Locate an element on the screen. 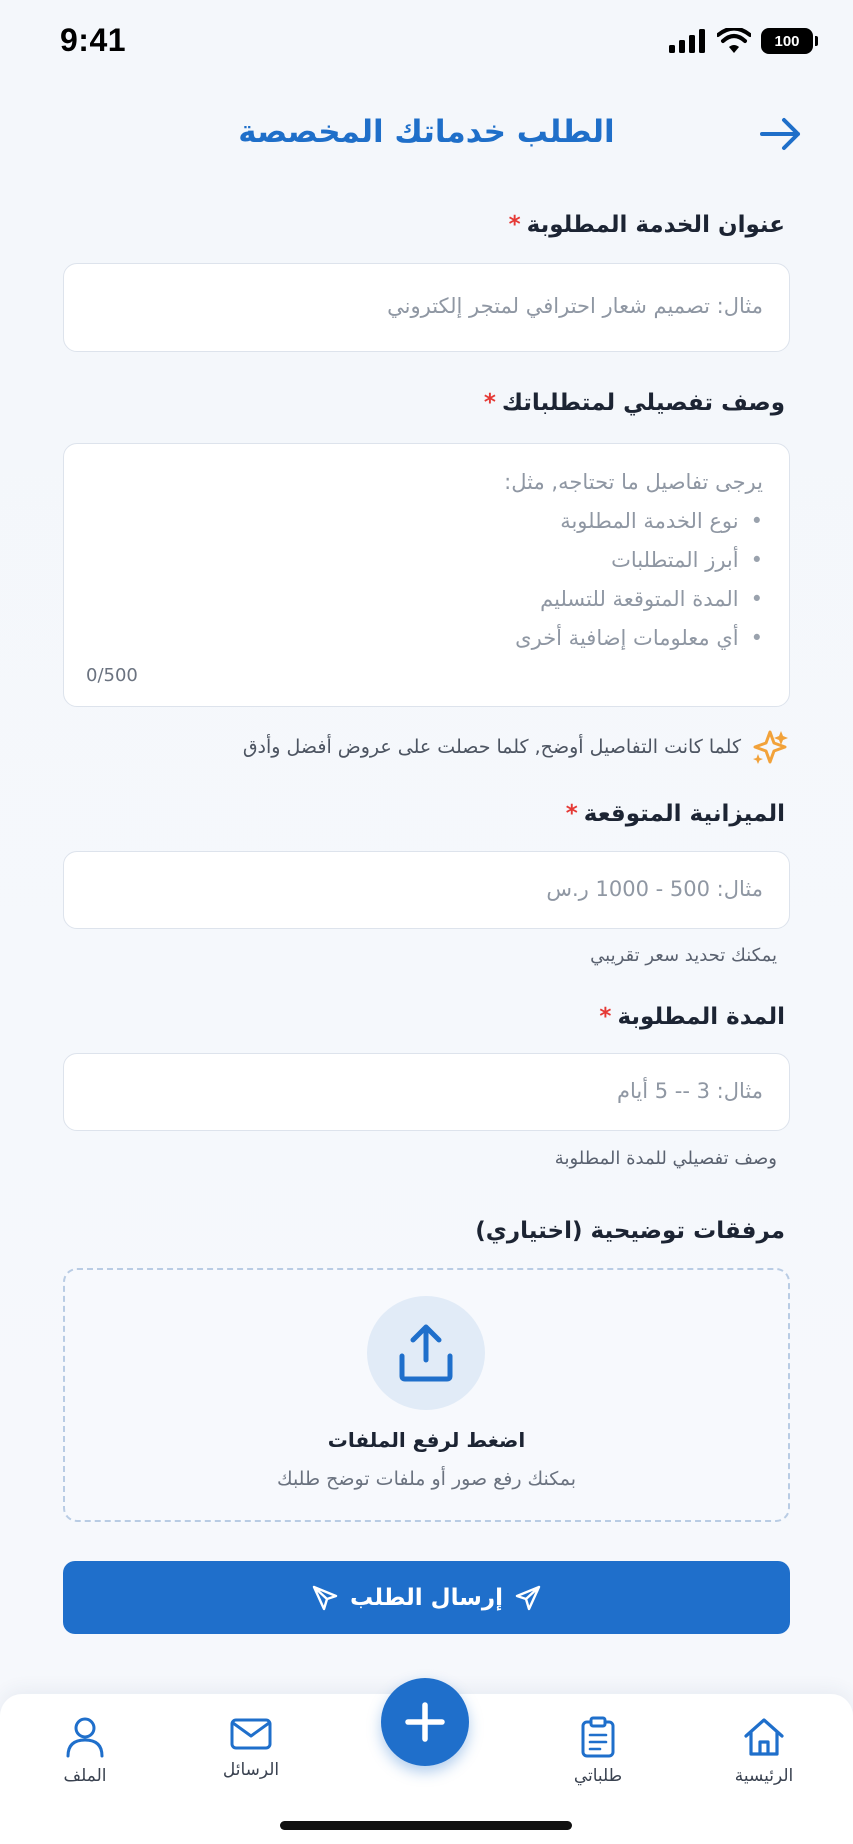 The height and width of the screenshot is (1844, 853). nav-label-home: الرئيسية is located at coordinates (764, 1776).